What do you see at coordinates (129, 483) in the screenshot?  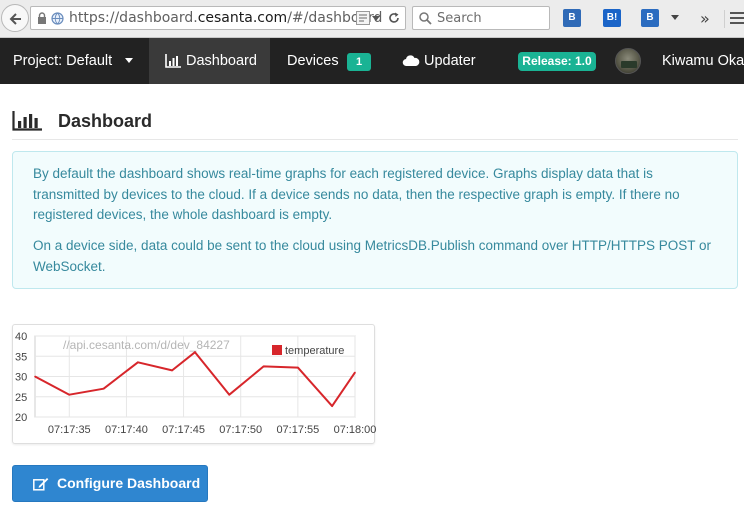 I see `configure-dashboard-label: Configure Dashboard` at bounding box center [129, 483].